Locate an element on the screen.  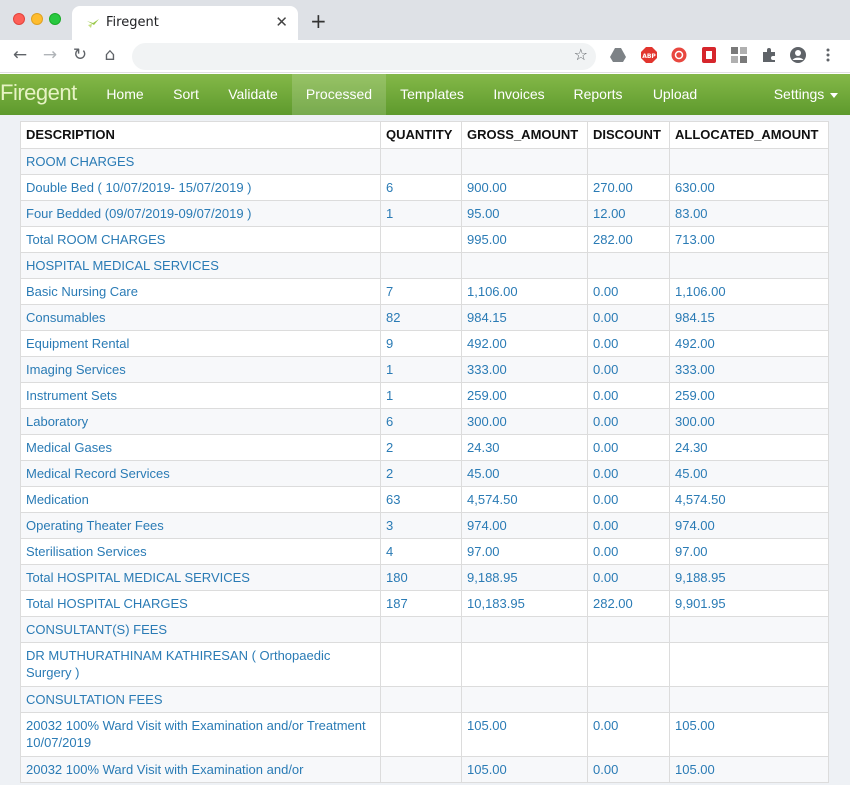
table-row: Medication 63 4,574.50 0.00 4,574.50 is located at coordinates (424, 499).